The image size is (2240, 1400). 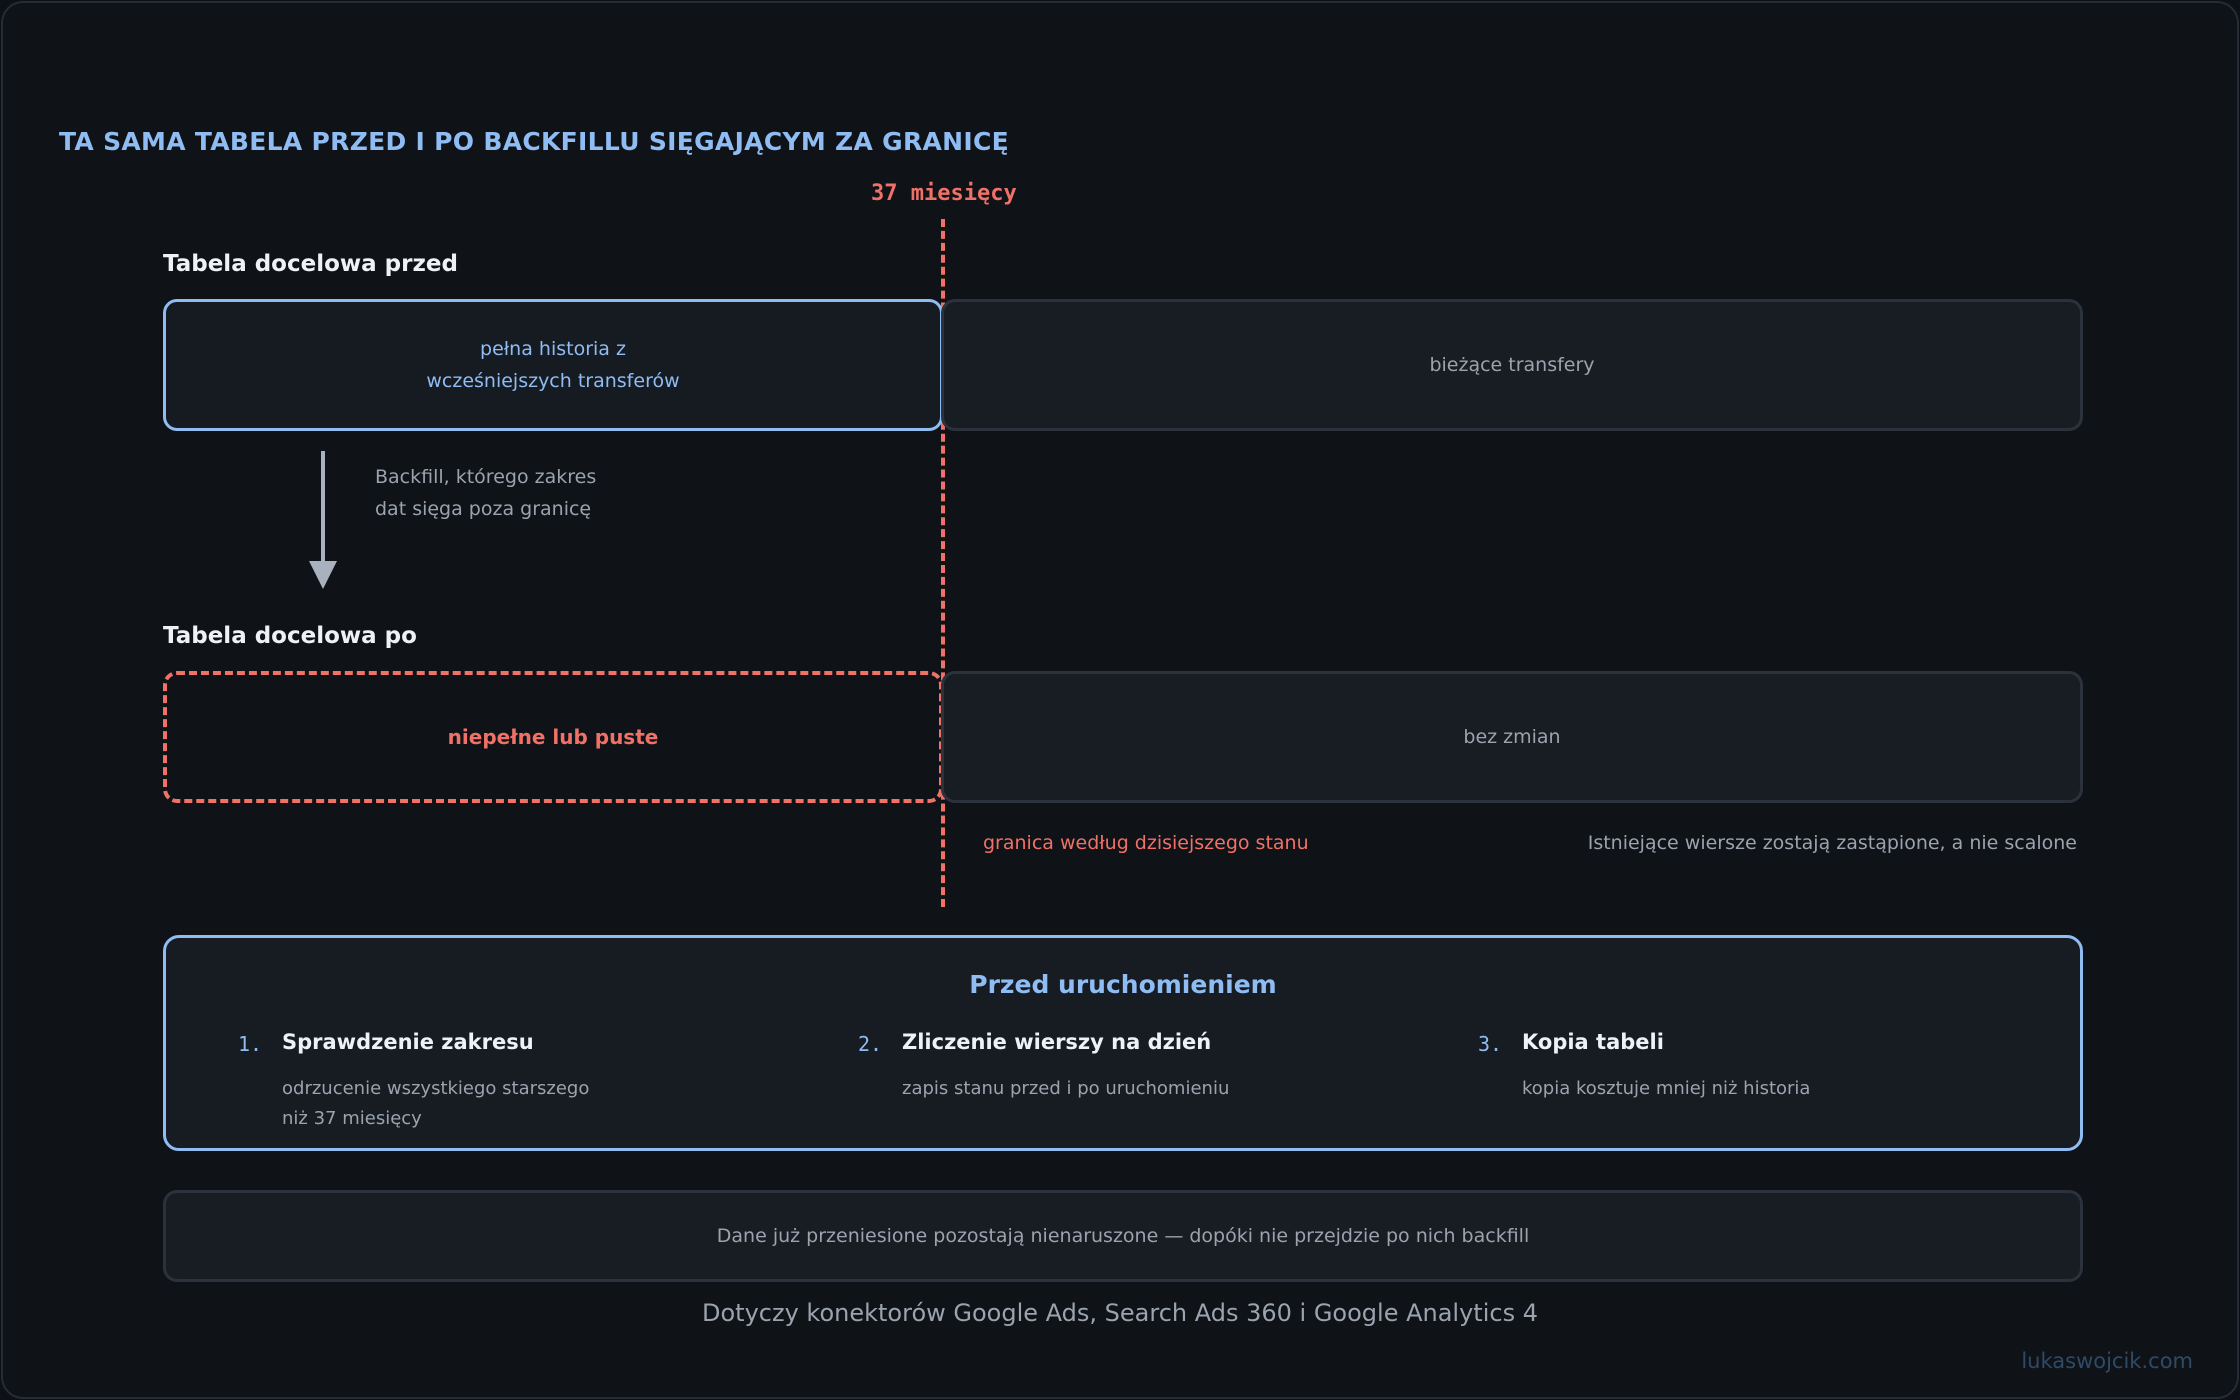 What do you see at coordinates (1066, 1088) in the screenshot?
I see `step-description: zapis stanu przed i po uruchomieniu` at bounding box center [1066, 1088].